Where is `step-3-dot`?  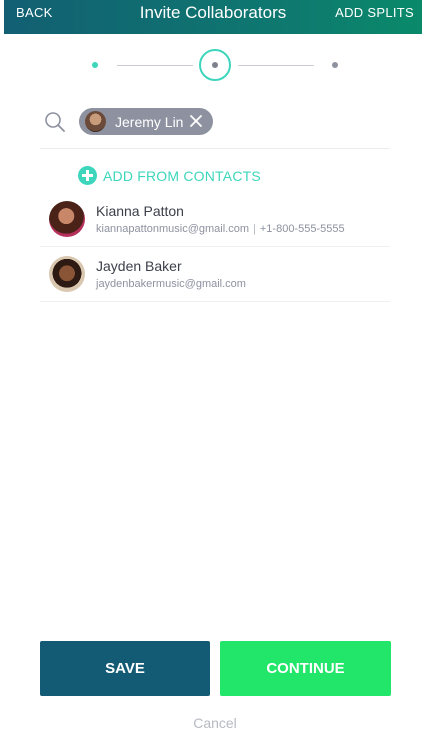
step-3-dot is located at coordinates (335, 65).